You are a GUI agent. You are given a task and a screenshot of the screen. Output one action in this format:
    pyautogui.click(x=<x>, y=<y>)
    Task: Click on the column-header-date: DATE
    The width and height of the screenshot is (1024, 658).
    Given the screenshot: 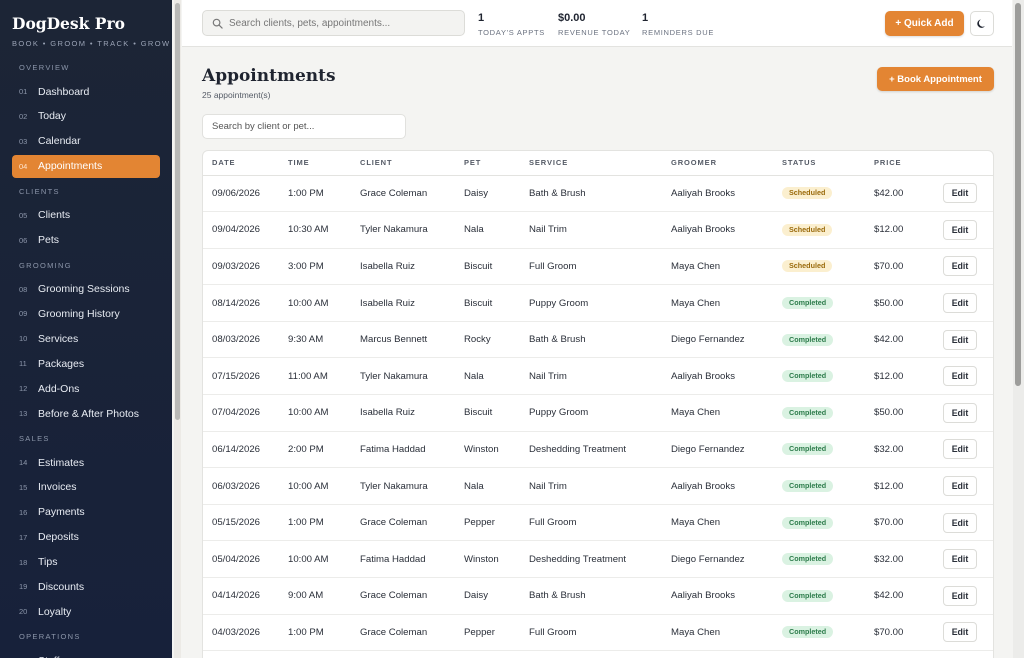 What is the action you would take?
    pyautogui.click(x=245, y=163)
    